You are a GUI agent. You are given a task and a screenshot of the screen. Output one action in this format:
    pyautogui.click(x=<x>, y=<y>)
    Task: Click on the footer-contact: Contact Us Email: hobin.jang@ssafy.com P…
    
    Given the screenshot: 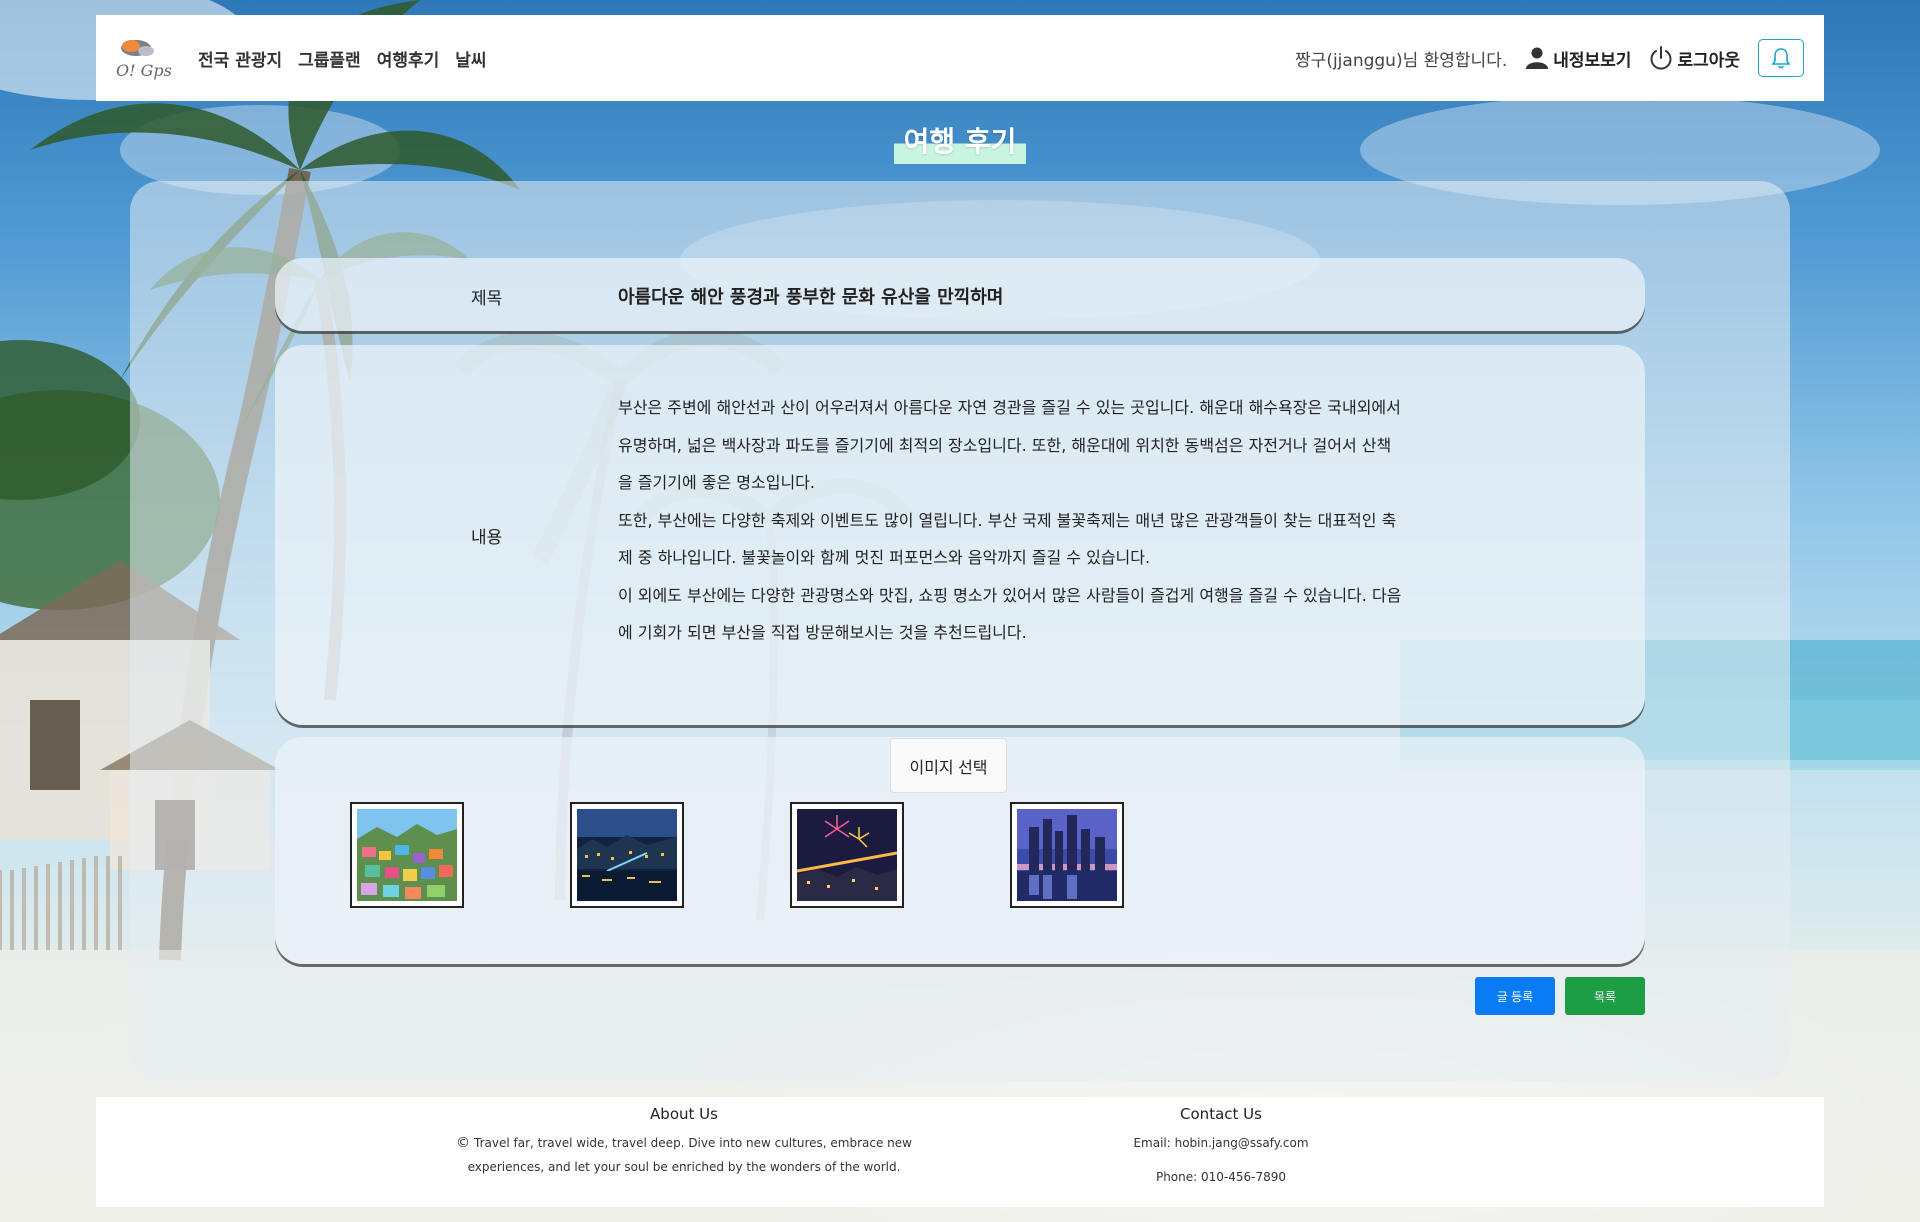 What is the action you would take?
    pyautogui.click(x=1221, y=1147)
    